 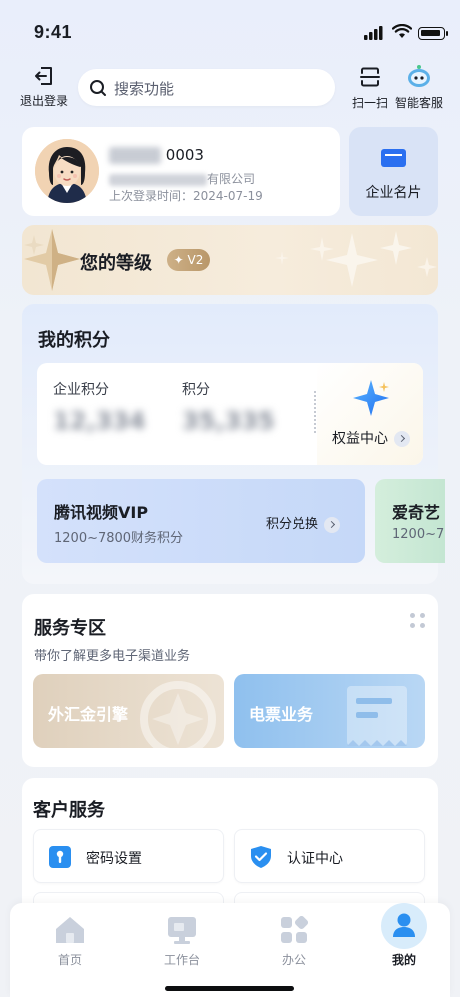 What do you see at coordinates (70, 628) in the screenshot?
I see `service-title: 服务专区` at bounding box center [70, 628].